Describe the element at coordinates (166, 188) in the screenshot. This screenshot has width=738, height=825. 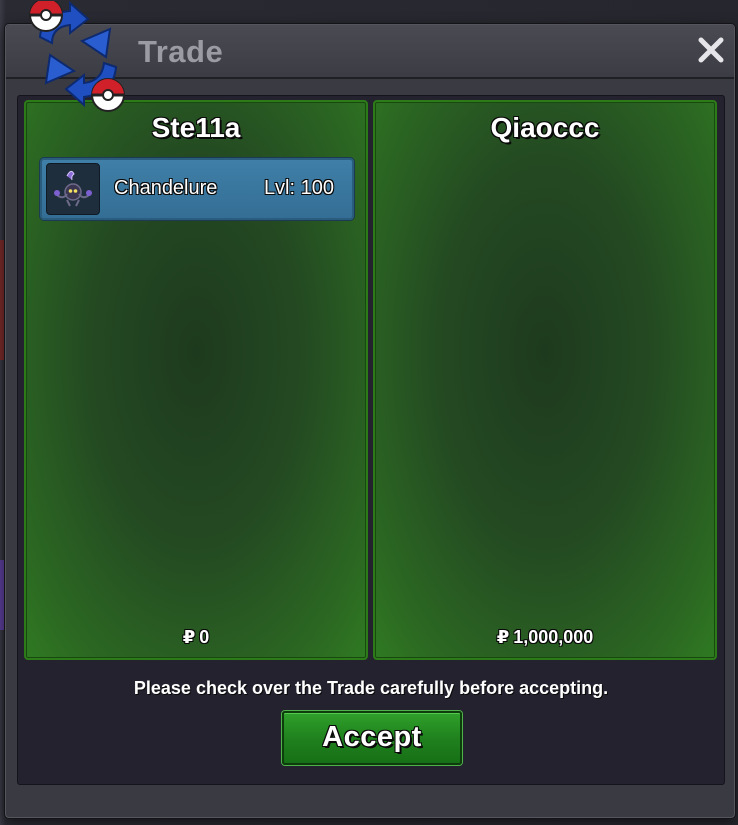
I see `pokemon-name: Chandelure` at that location.